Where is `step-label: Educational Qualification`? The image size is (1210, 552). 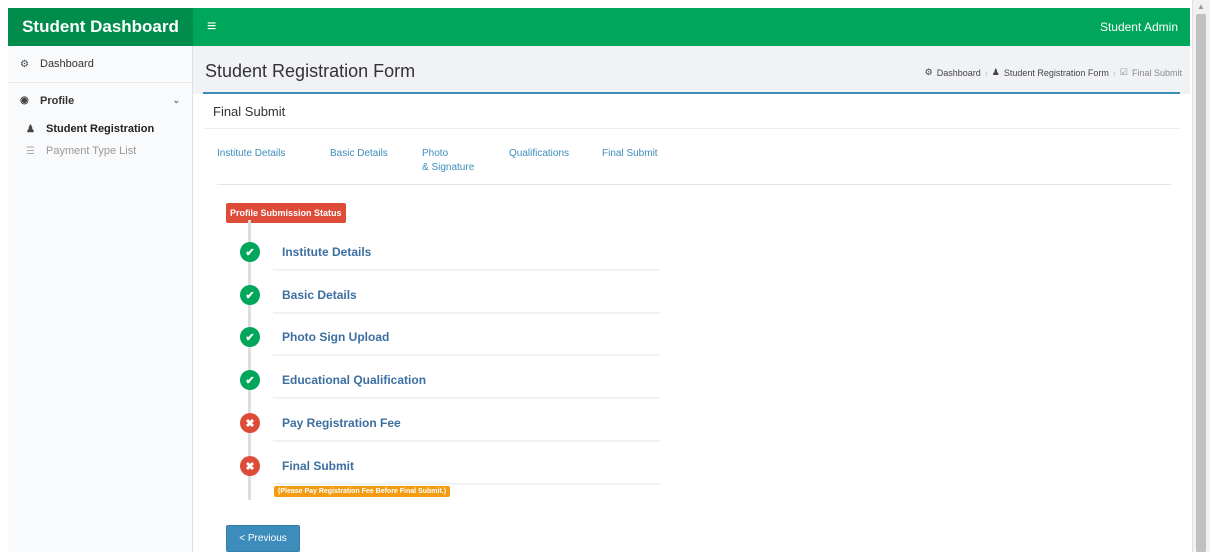
step-label: Educational Qualification is located at coordinates (354, 380).